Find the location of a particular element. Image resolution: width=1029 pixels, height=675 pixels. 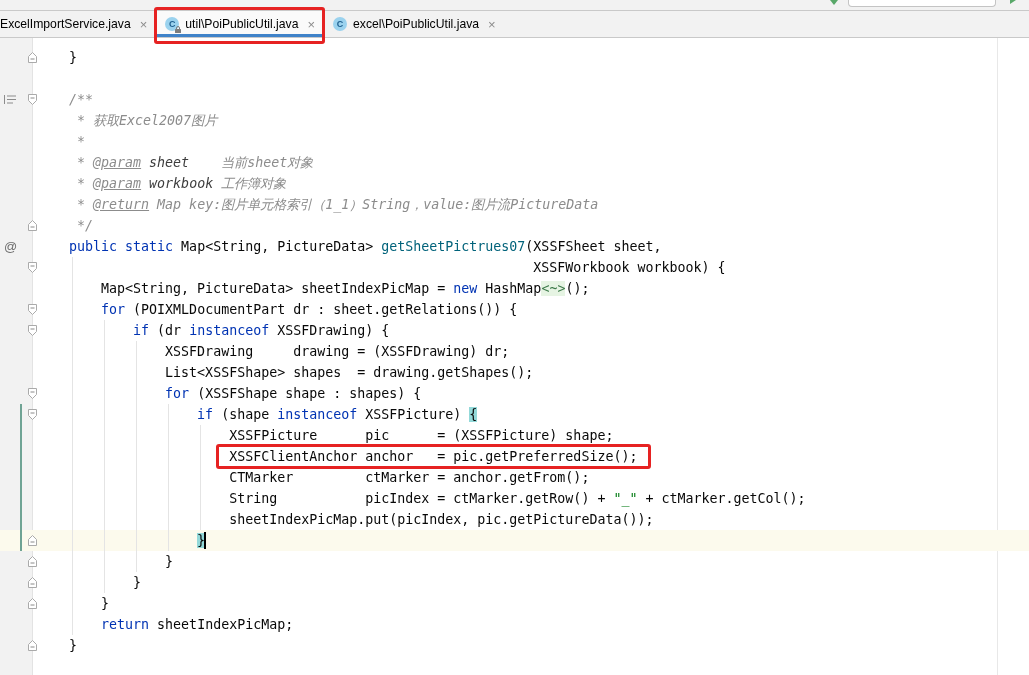

code-line: Map<String, PictureData> sheetIndexPicMap = new HashMap<~>(); is located at coordinates (345, 288).